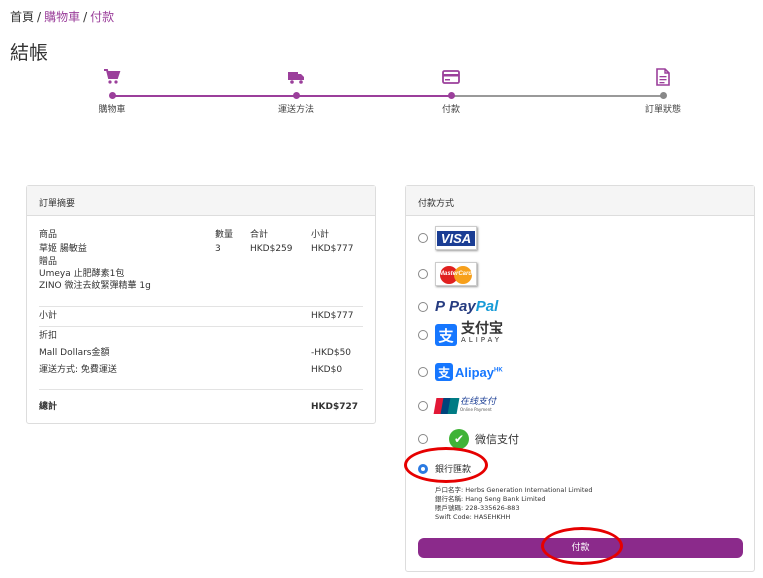 The image size is (763, 578). What do you see at coordinates (423, 468) in the screenshot?
I see `radio-bank-transfer` at bounding box center [423, 468].